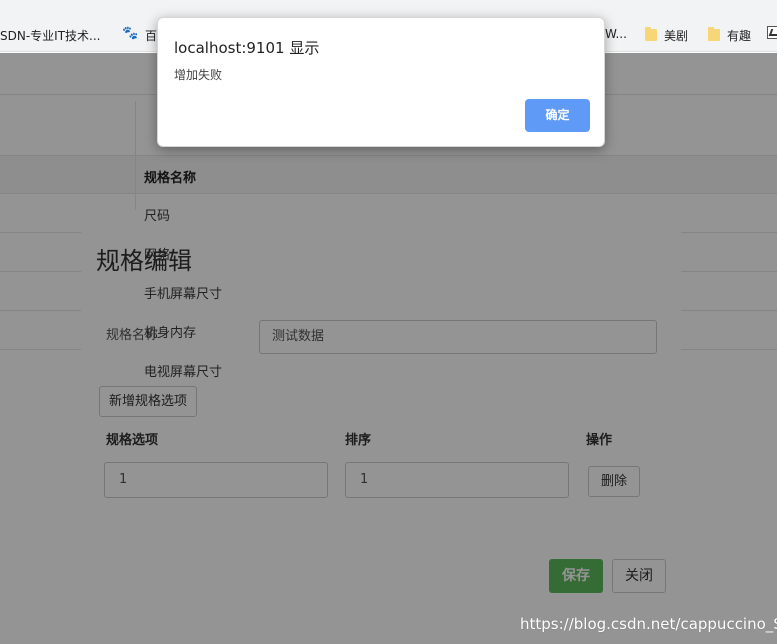 The image size is (777, 644). I want to click on bookmark-folder-meiju: 美剧, so click(666, 35).